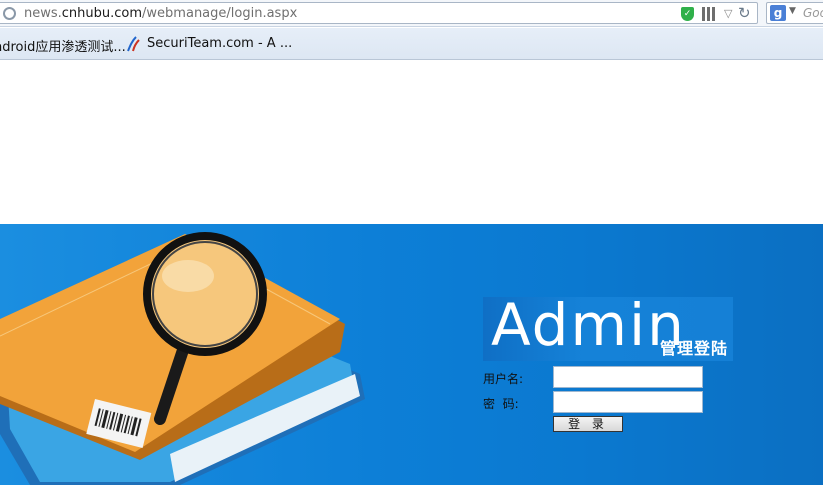  Describe the element at coordinates (687, 14) in the screenshot. I see `shield-icon: ✓` at that location.